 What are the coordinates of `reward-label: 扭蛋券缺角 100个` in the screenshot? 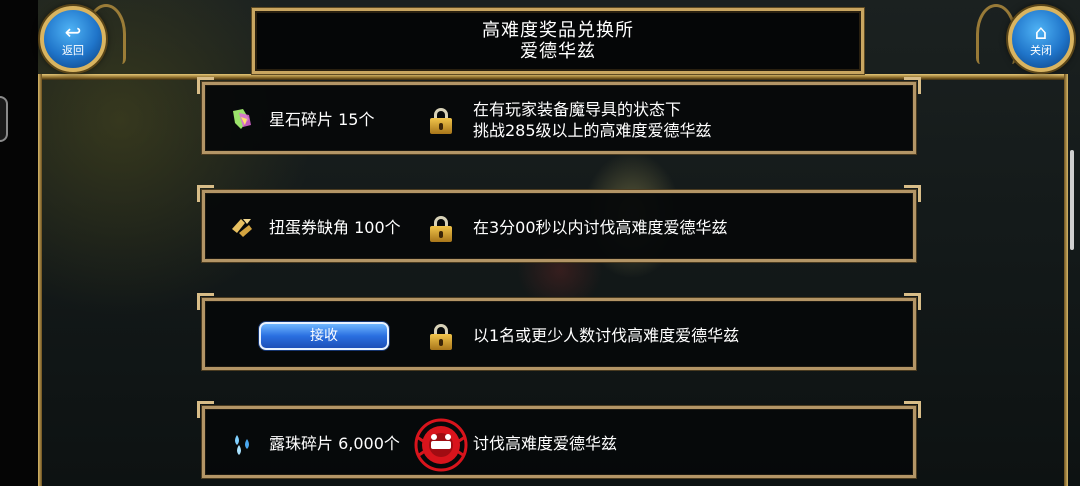 It's located at (335, 227).